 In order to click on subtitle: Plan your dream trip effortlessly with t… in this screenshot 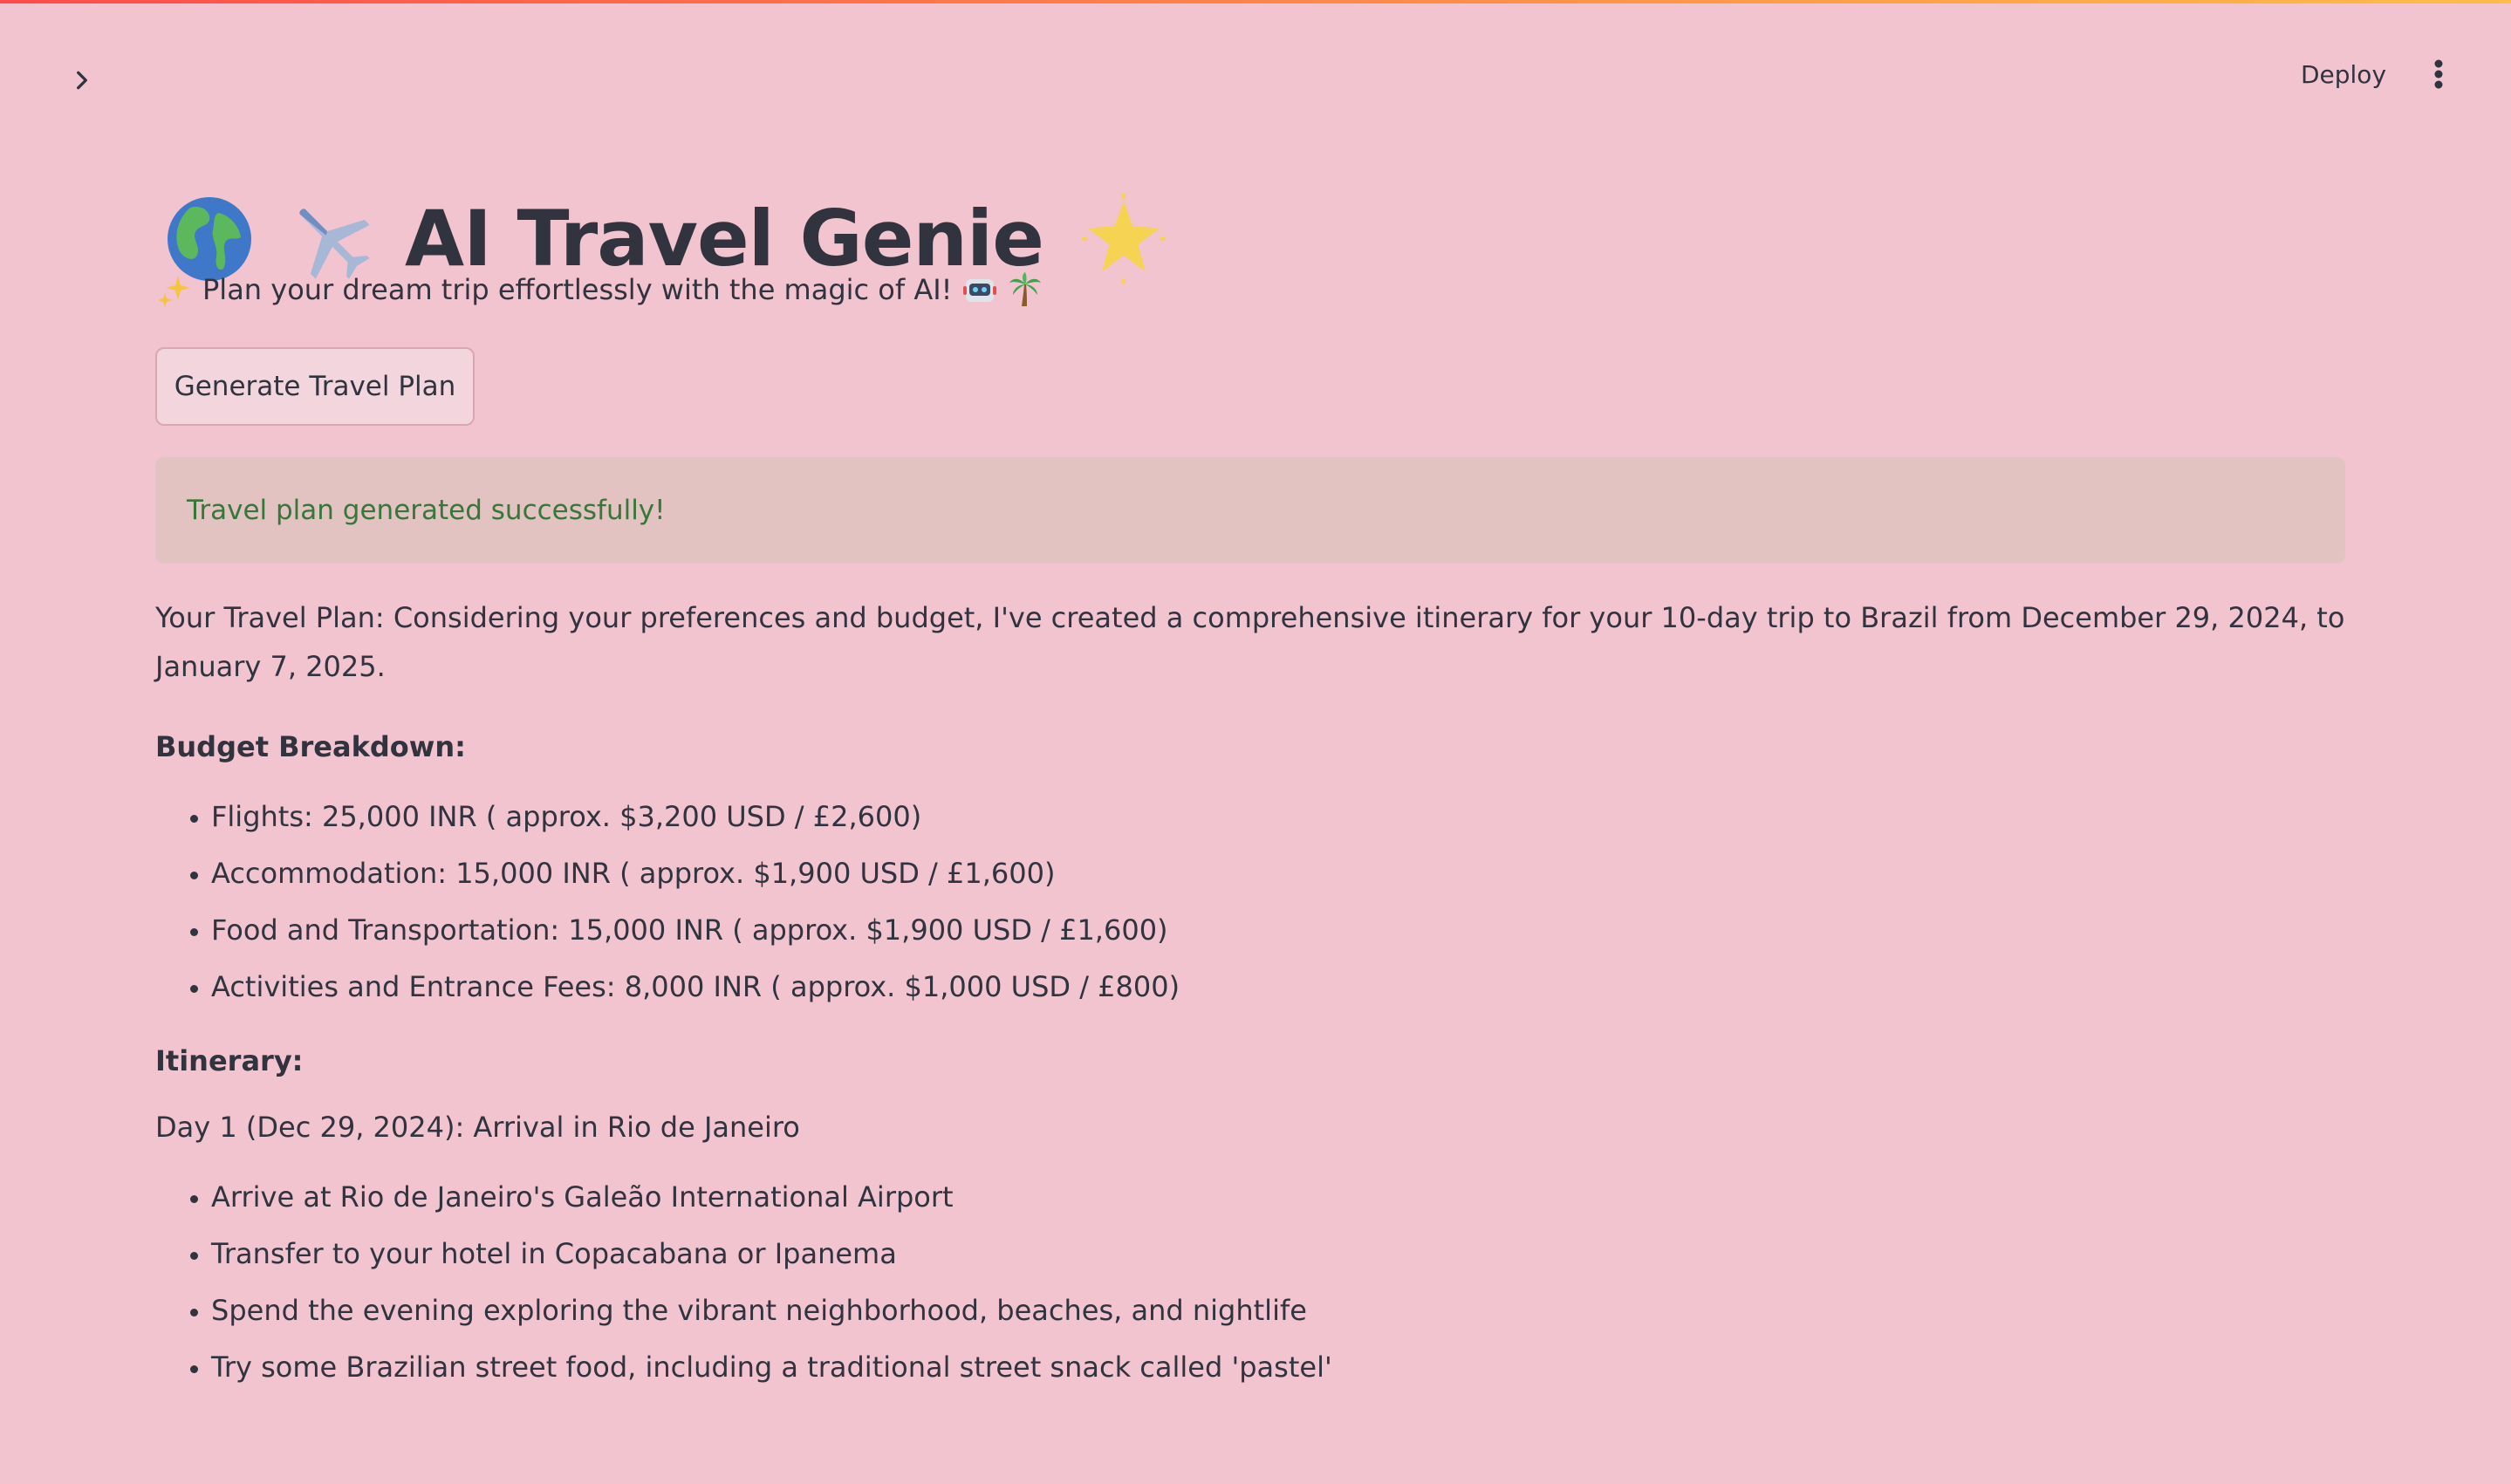, I will do `click(600, 289)`.